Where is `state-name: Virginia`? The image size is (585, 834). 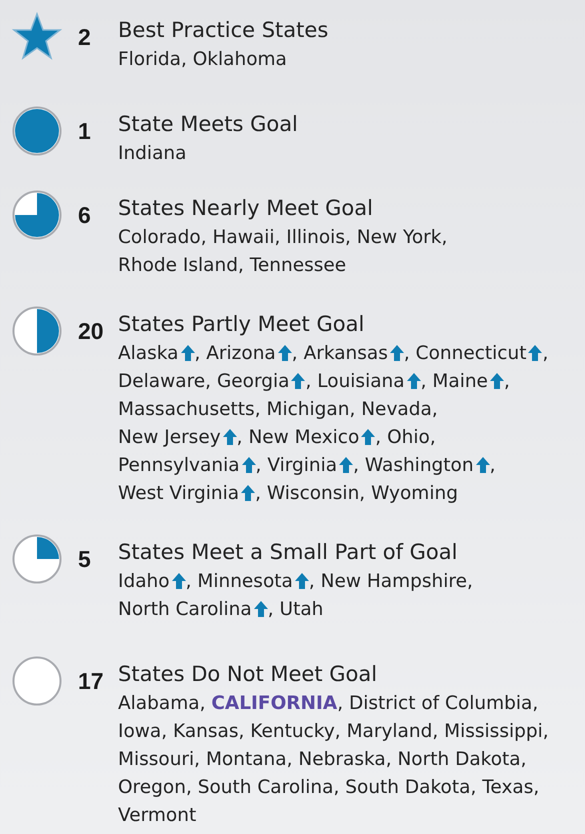
state-name: Virginia is located at coordinates (302, 465).